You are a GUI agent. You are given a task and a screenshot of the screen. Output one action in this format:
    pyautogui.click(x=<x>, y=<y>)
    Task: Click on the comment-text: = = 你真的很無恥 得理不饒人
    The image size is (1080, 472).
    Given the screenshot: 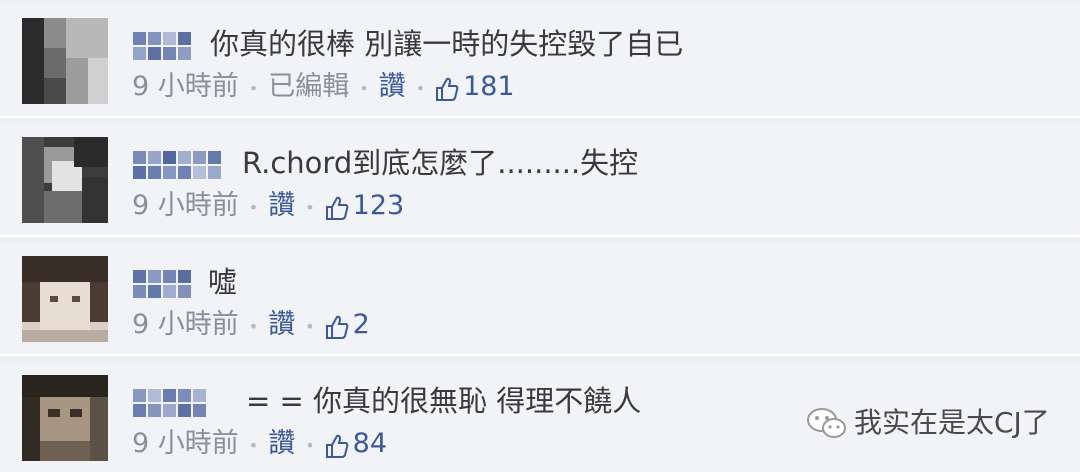 What is the action you would take?
    pyautogui.click(x=444, y=401)
    